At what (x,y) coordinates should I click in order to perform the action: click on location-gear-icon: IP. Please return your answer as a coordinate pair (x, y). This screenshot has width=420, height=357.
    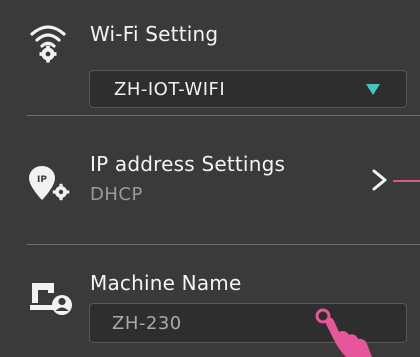
    Looking at the image, I should click on (49, 184).